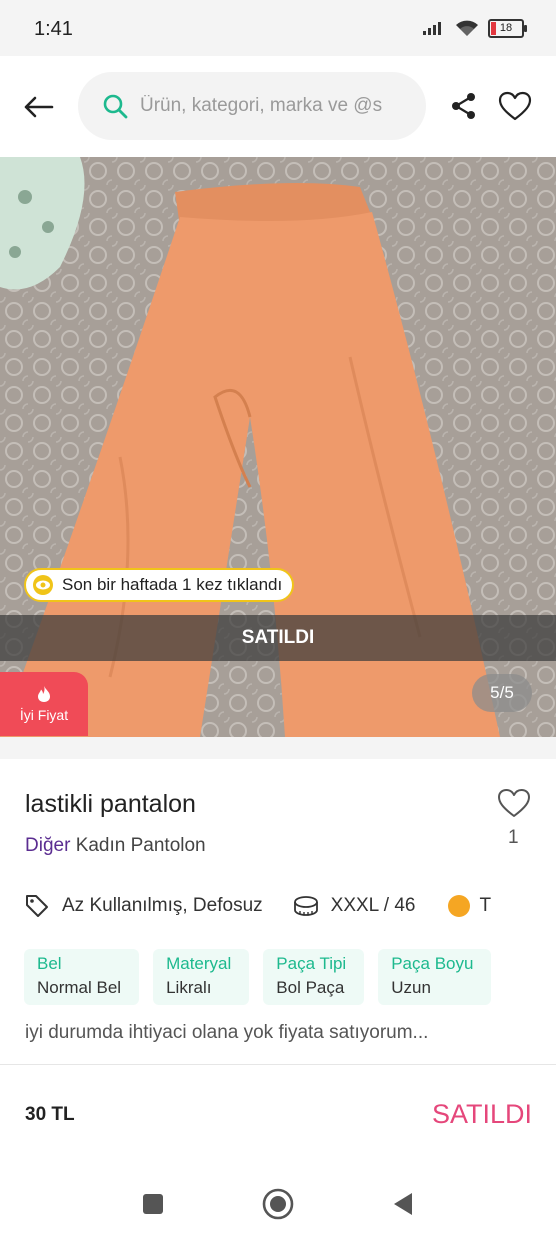 The width and height of the screenshot is (556, 1235). What do you see at coordinates (44, 715) in the screenshot?
I see `good-price-label: İyi Fiyat` at bounding box center [44, 715].